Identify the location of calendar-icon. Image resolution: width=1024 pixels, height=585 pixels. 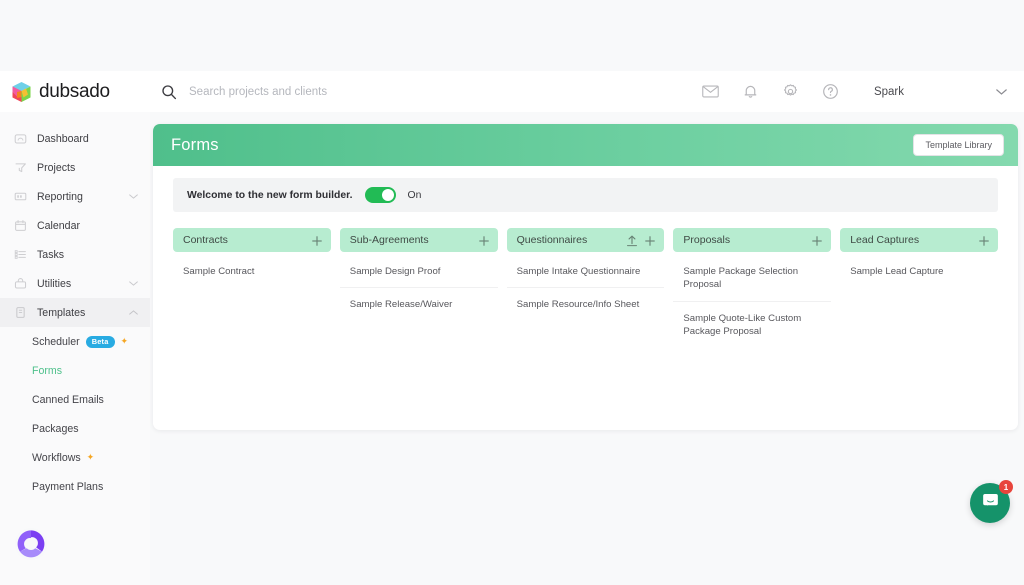
(20, 225).